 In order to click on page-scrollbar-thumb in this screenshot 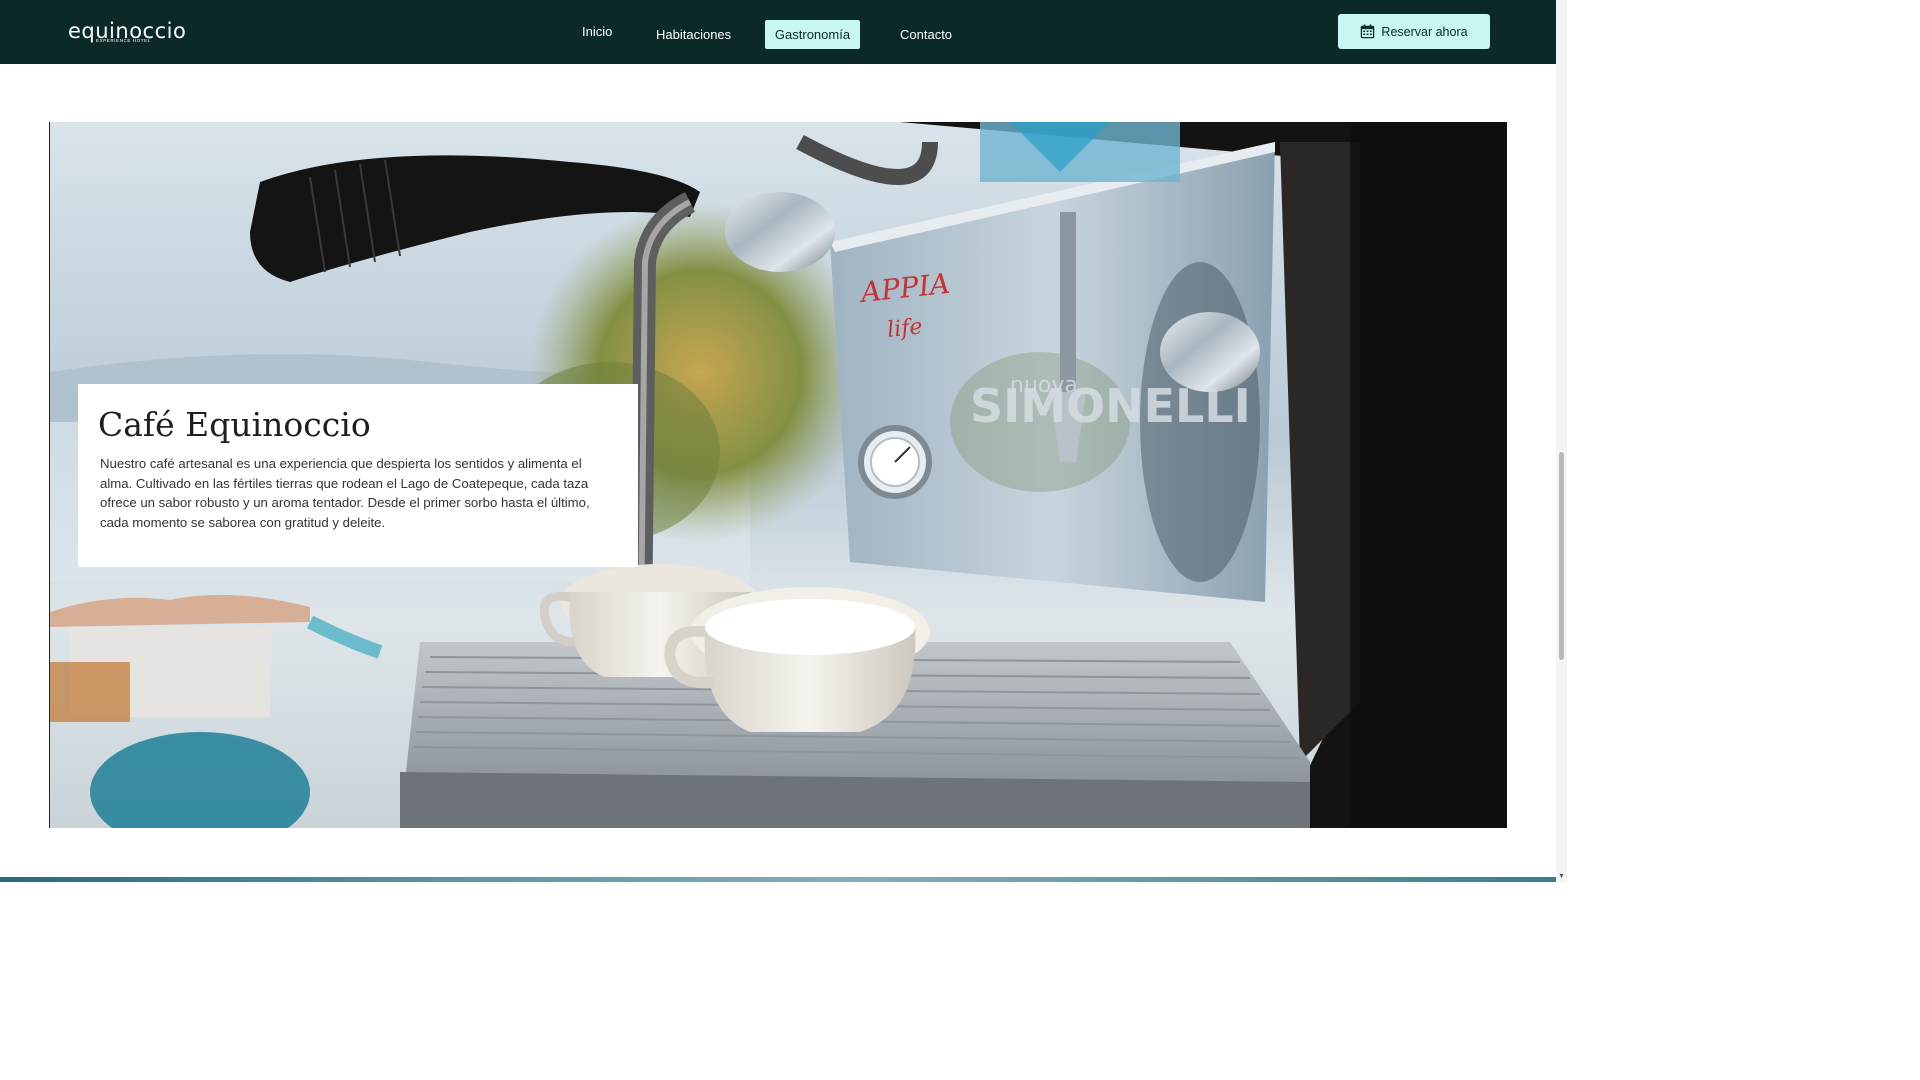, I will do `click(1561, 556)`.